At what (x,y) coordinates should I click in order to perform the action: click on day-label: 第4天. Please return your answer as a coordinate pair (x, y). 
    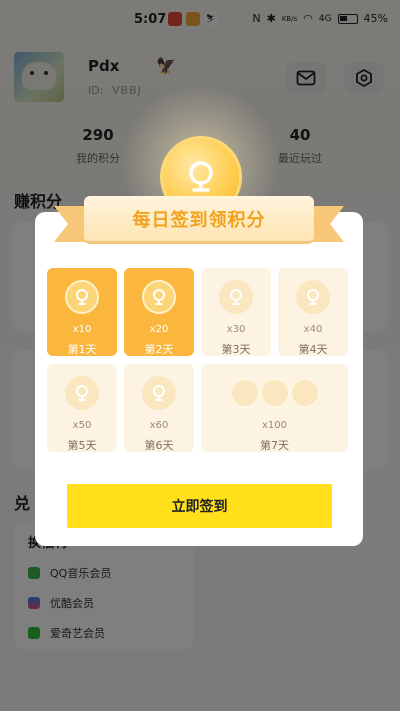
    Looking at the image, I should click on (313, 349).